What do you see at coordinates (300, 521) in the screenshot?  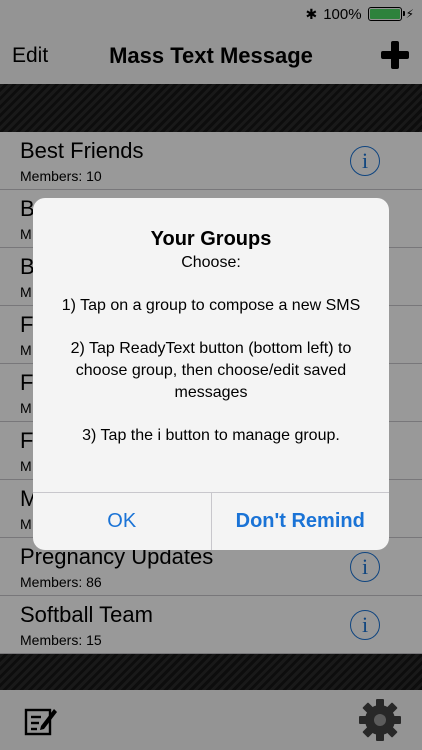 I see `dont-remind-button: Don't Remind` at bounding box center [300, 521].